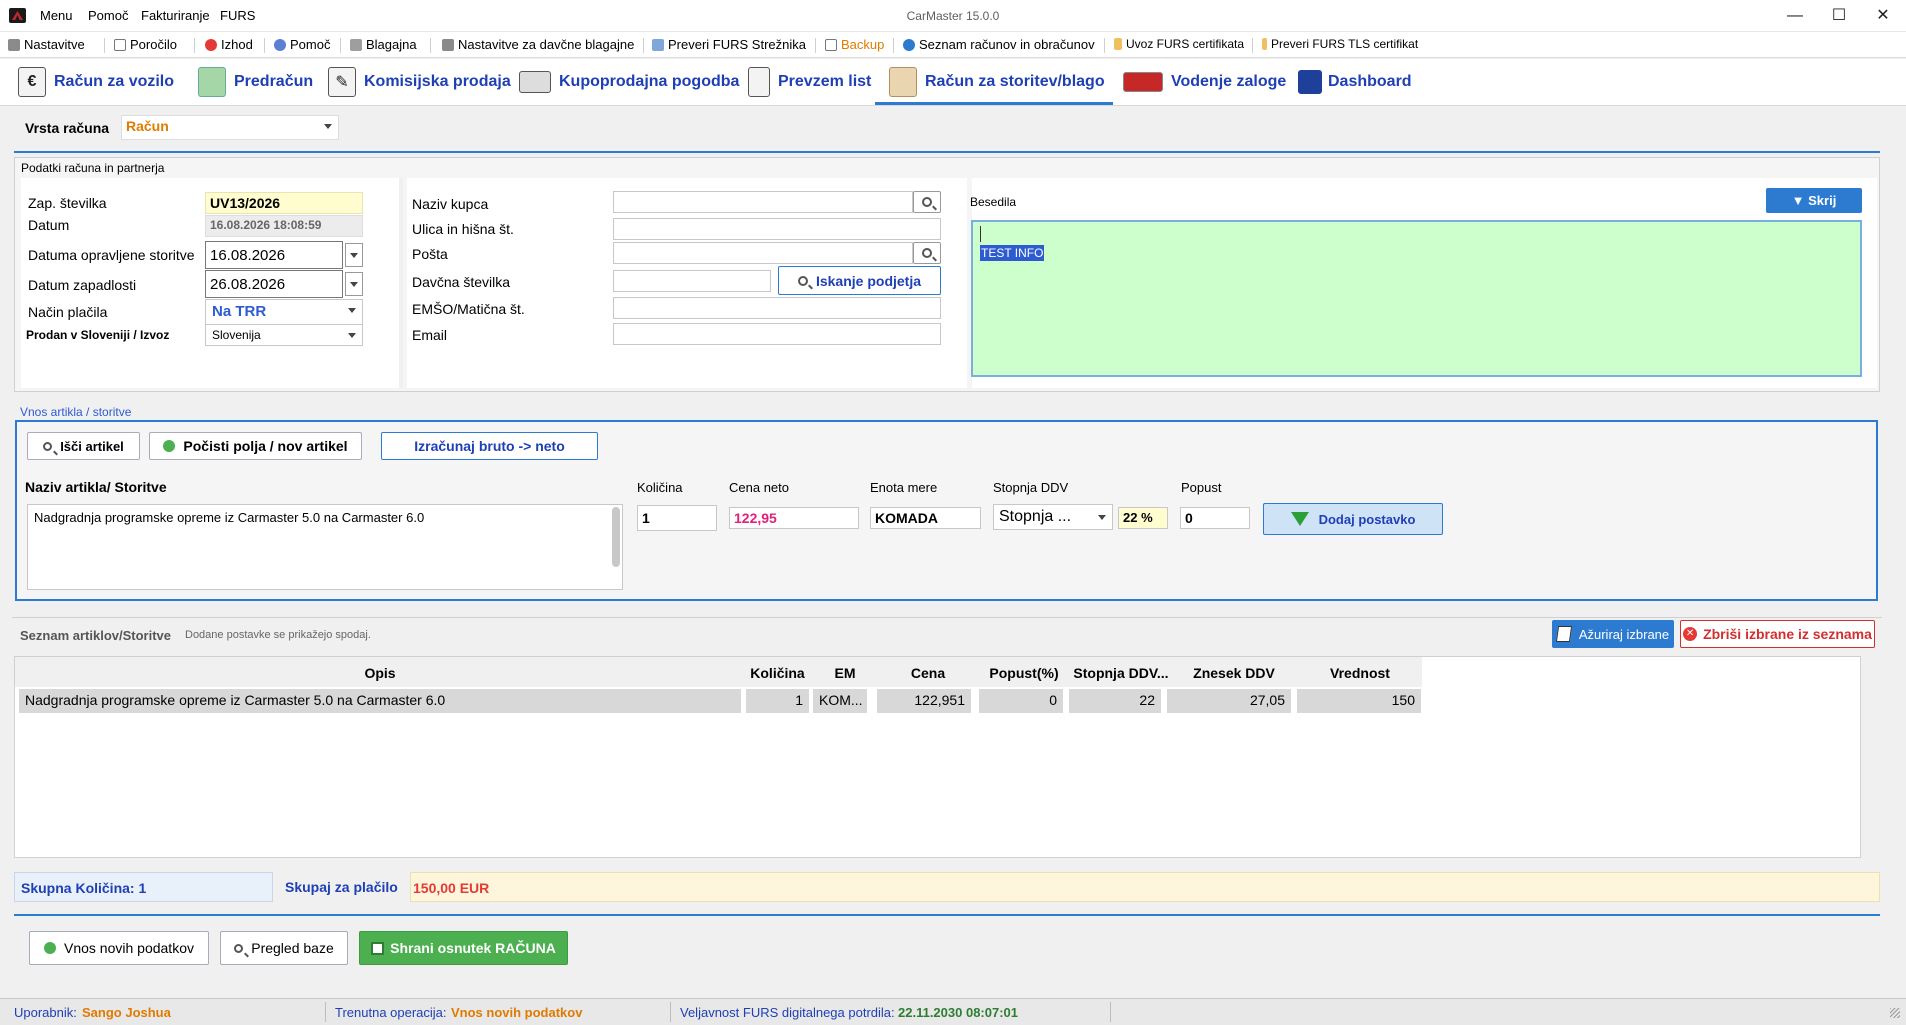 This screenshot has width=1906, height=1025. I want to click on azuriraj-izbrane-button: Ažuriraj izbrane, so click(1613, 634).